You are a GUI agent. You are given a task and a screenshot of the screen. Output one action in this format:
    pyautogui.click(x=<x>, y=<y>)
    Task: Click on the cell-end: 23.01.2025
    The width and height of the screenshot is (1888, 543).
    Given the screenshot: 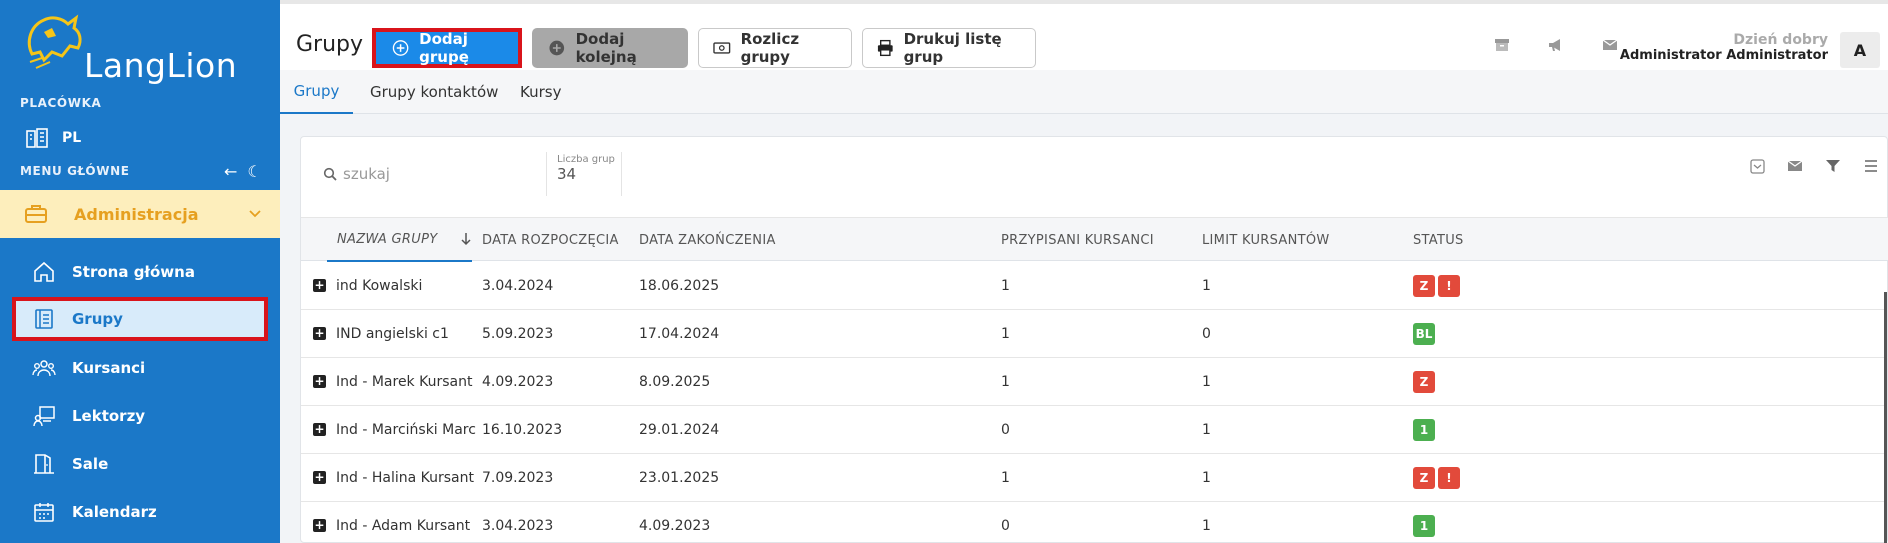 What is the action you would take?
    pyautogui.click(x=679, y=478)
    